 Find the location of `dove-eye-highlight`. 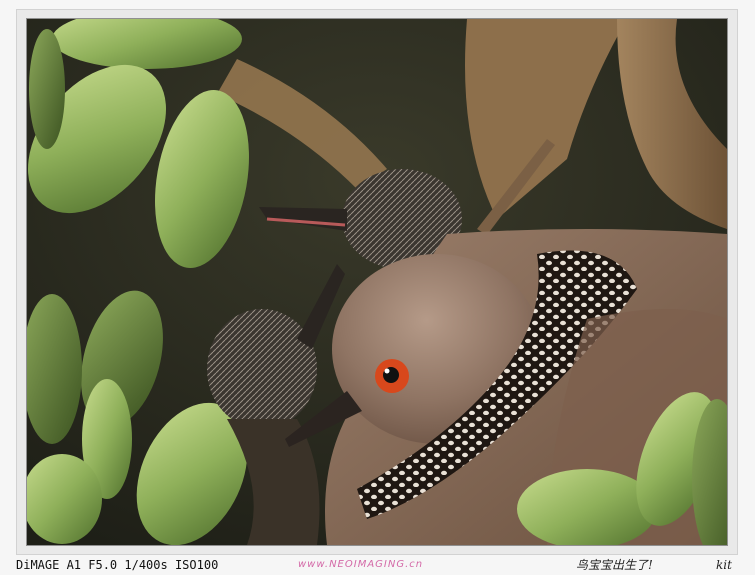

dove-eye-highlight is located at coordinates (387, 371).